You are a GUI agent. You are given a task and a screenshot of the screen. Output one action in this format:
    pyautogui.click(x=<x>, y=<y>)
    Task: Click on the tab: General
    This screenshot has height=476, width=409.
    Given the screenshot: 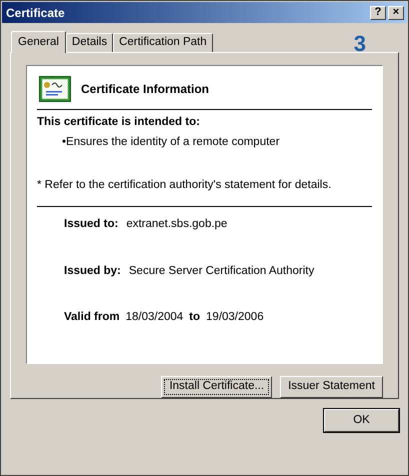 What is the action you would take?
    pyautogui.click(x=38, y=42)
    